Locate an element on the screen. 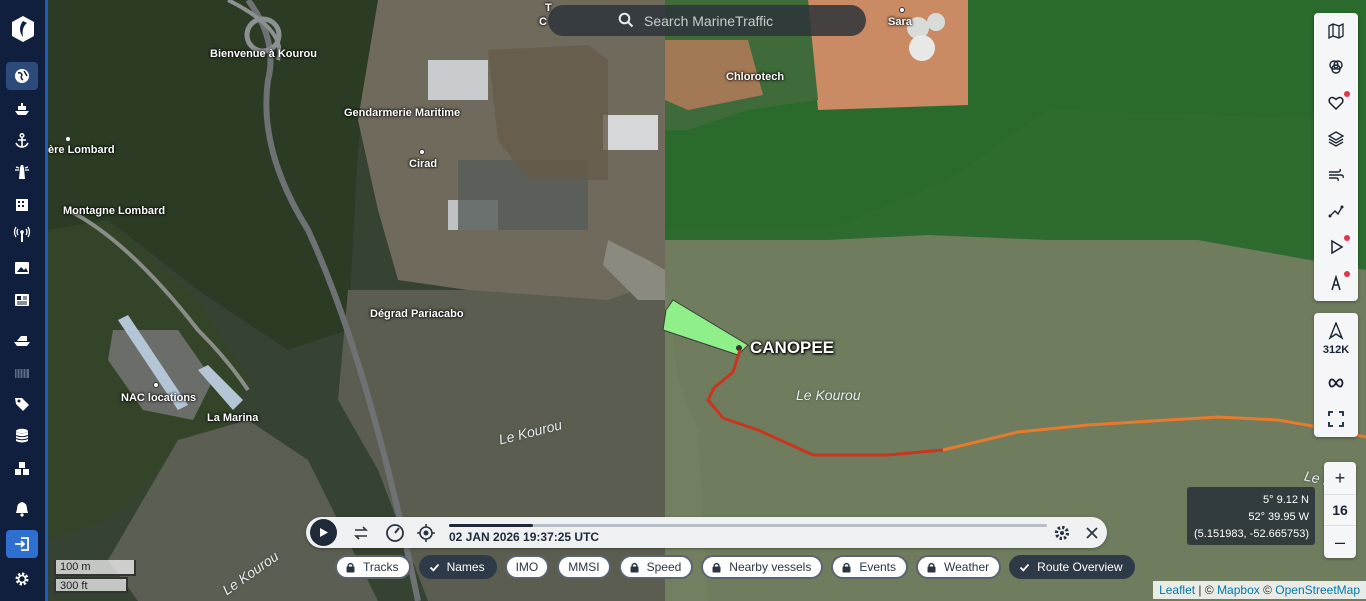 The height and width of the screenshot is (601, 1366). playback-bar: 02 JAN 2026 19:37:25 UTC is located at coordinates (706, 532).